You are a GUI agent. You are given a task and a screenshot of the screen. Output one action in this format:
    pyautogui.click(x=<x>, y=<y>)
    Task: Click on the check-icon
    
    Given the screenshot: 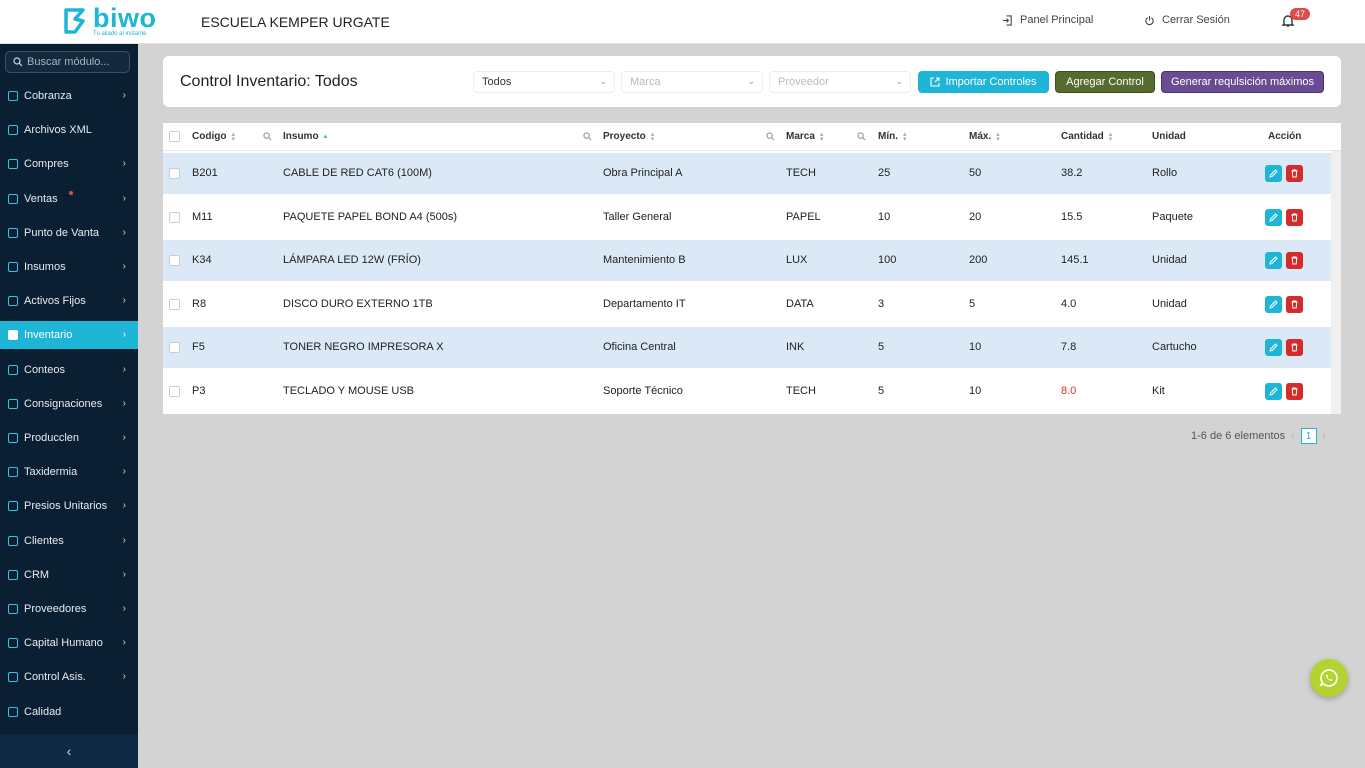 What is the action you would take?
    pyautogui.click(x=13, y=711)
    